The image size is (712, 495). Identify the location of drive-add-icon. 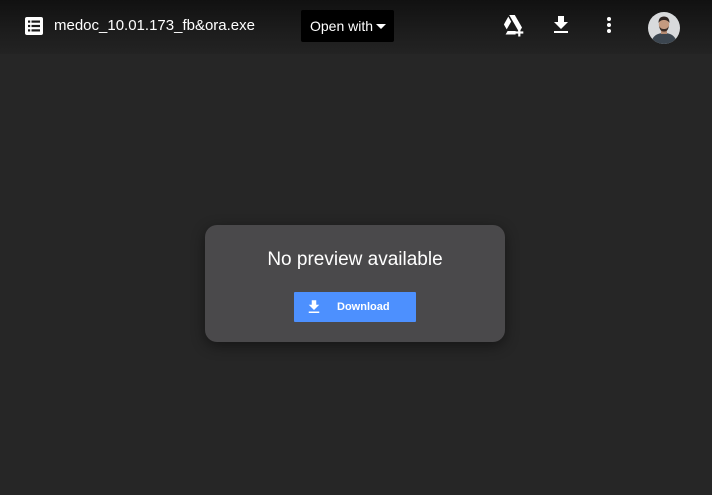
(513, 27).